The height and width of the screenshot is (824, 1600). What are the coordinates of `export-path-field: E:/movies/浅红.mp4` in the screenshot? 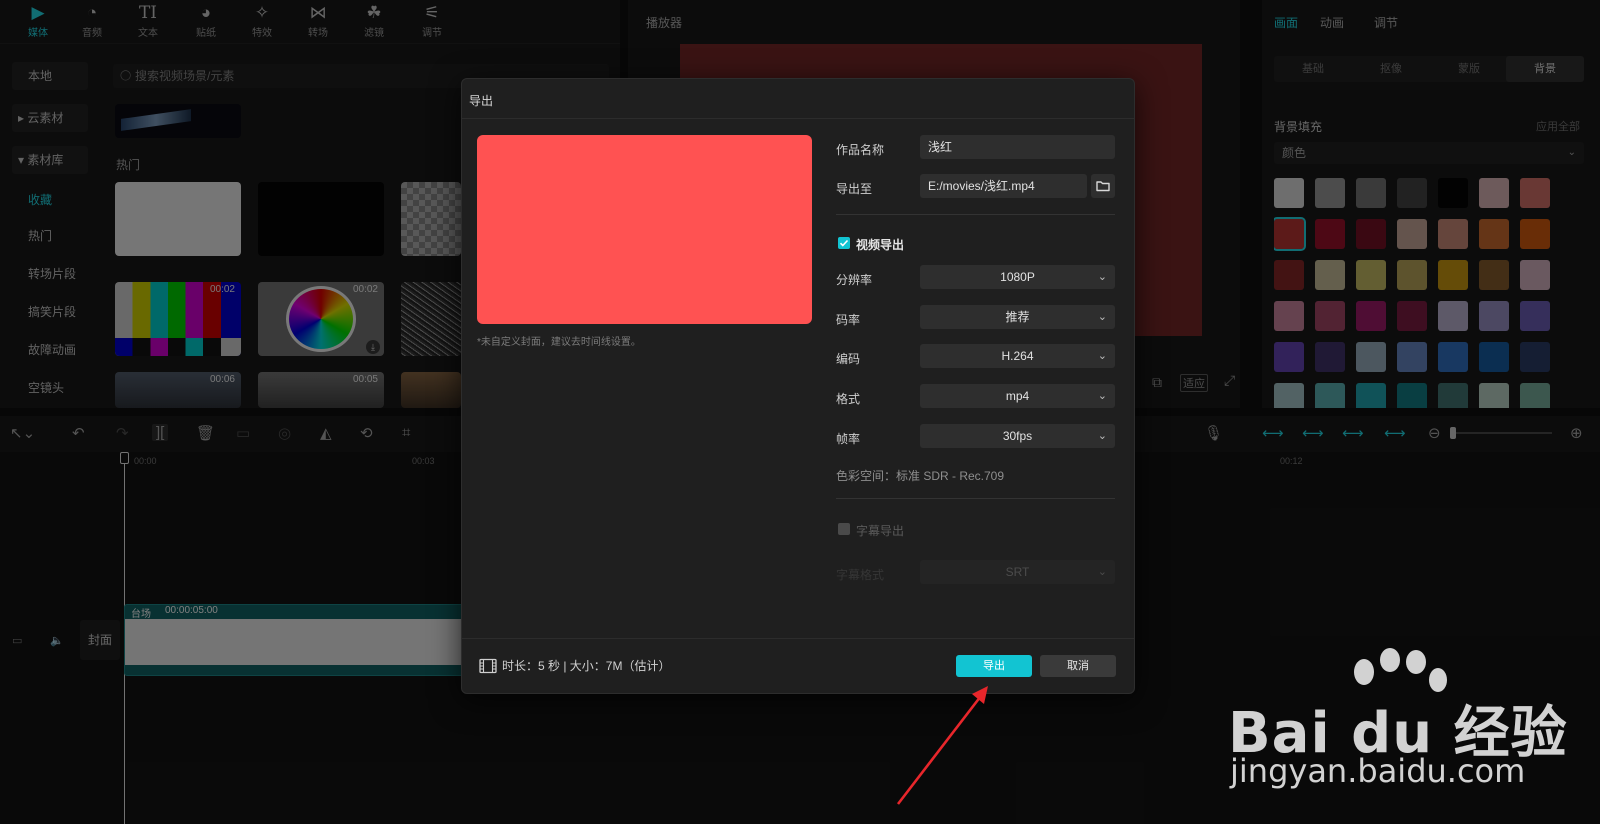 It's located at (1003, 186).